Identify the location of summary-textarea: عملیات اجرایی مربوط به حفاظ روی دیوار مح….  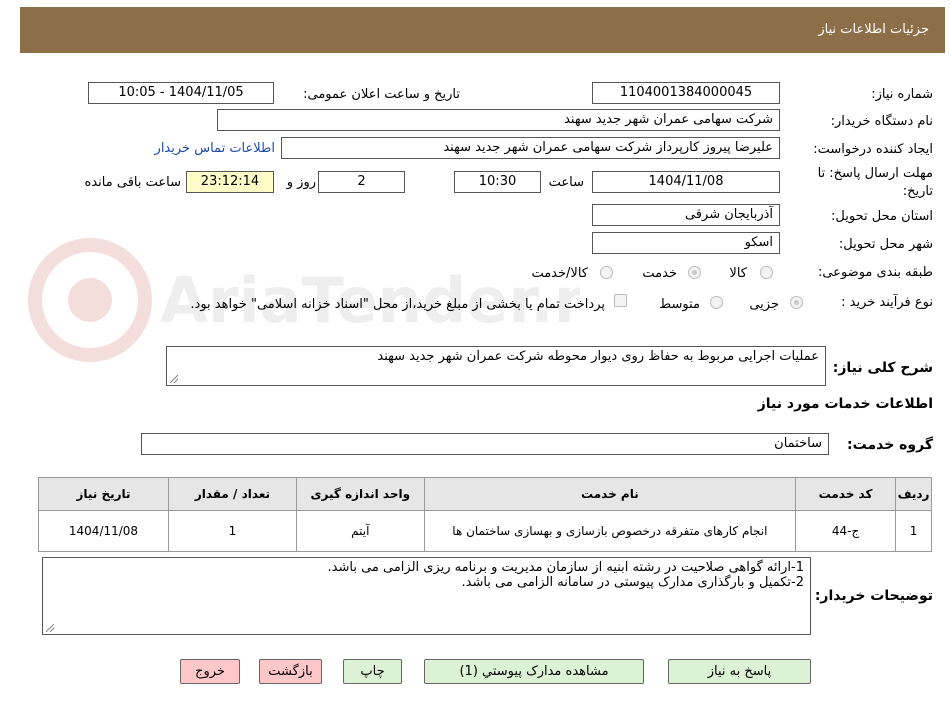
(496, 366).